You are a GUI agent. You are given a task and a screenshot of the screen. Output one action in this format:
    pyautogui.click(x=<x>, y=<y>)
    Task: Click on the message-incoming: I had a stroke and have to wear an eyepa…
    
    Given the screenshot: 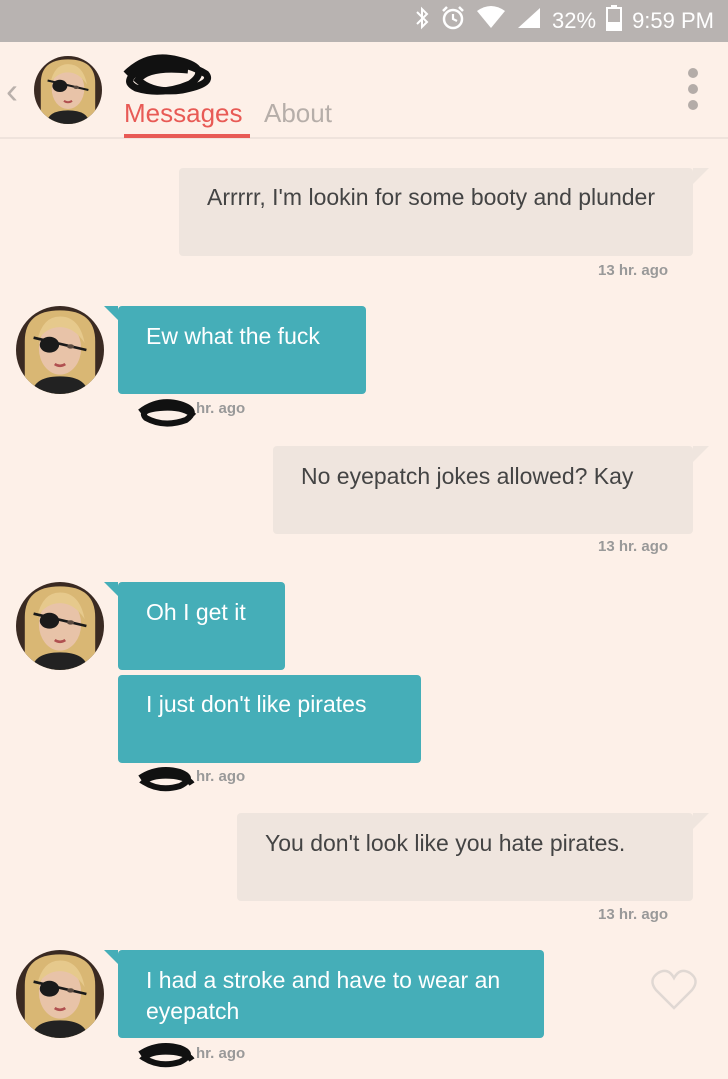 What is the action you would take?
    pyautogui.click(x=324, y=994)
    